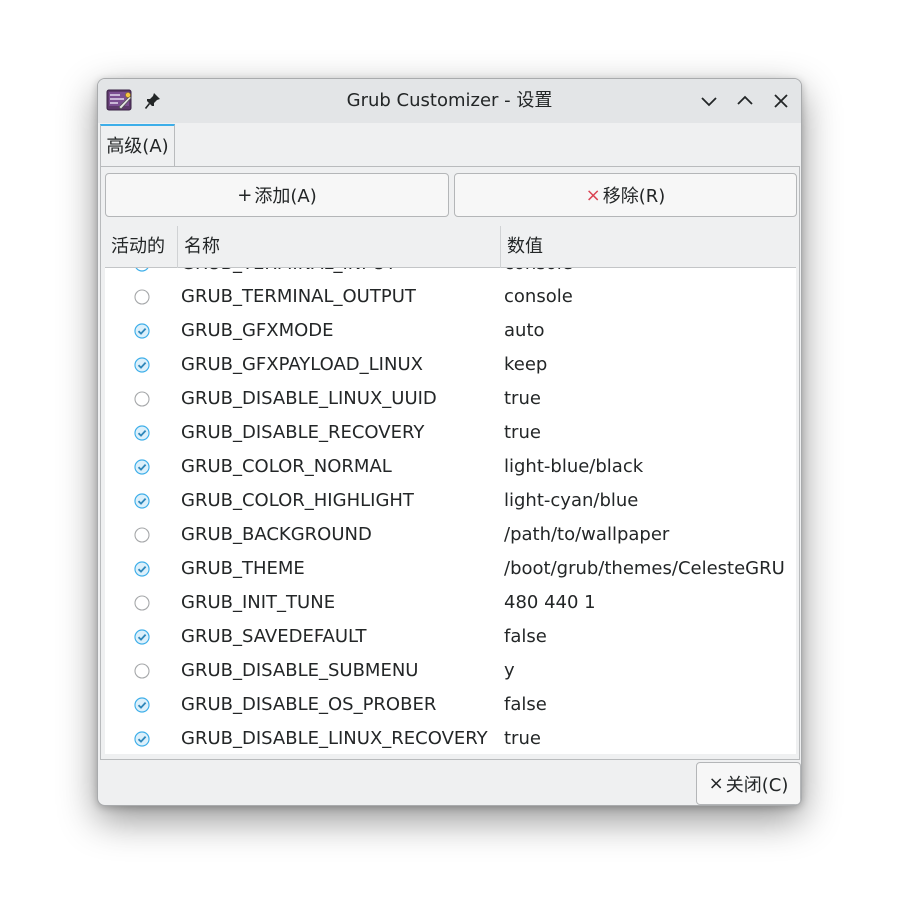  What do you see at coordinates (450, 705) in the screenshot?
I see `table-row: GRUB_DISABLE_OS_PROBER false` at bounding box center [450, 705].